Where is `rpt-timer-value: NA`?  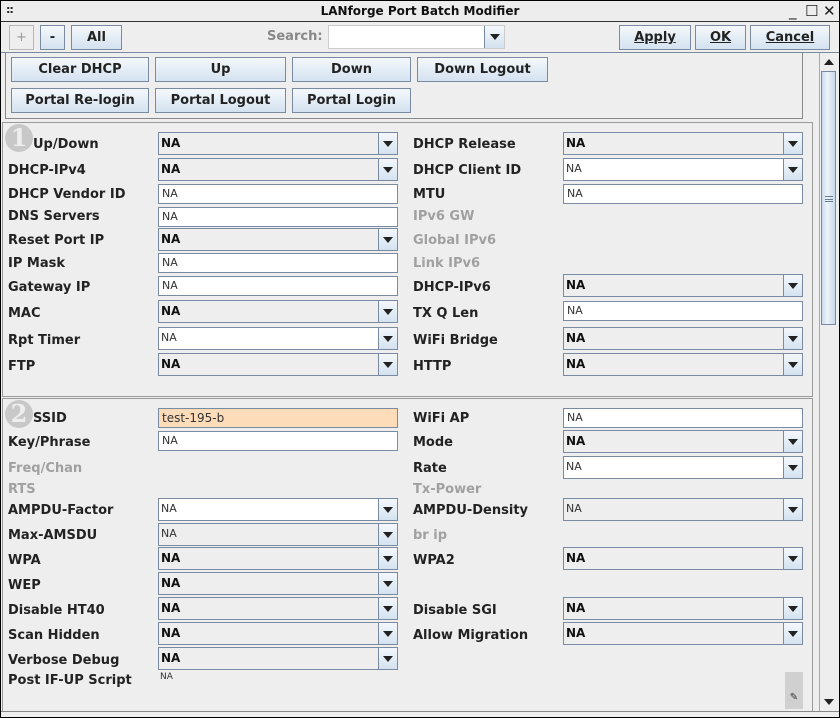 rpt-timer-value: NA is located at coordinates (169, 337).